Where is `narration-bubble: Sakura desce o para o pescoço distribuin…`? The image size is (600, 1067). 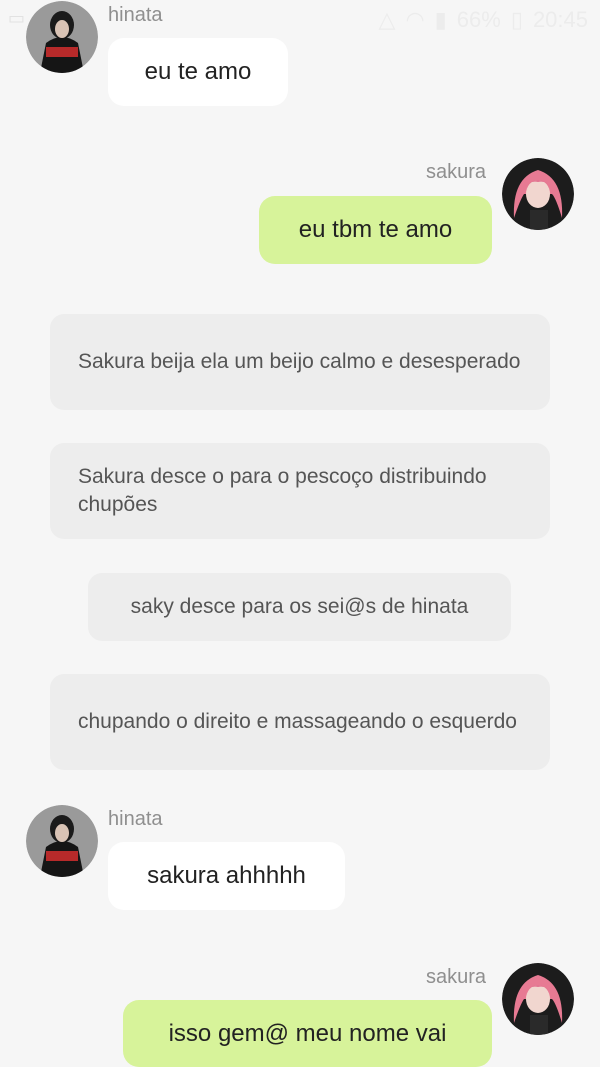
narration-bubble: Sakura desce o para o pescoço distribuin… is located at coordinates (300, 491).